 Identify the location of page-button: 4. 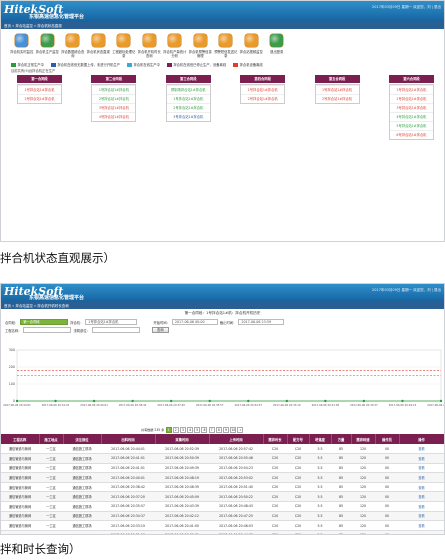
(190, 430).